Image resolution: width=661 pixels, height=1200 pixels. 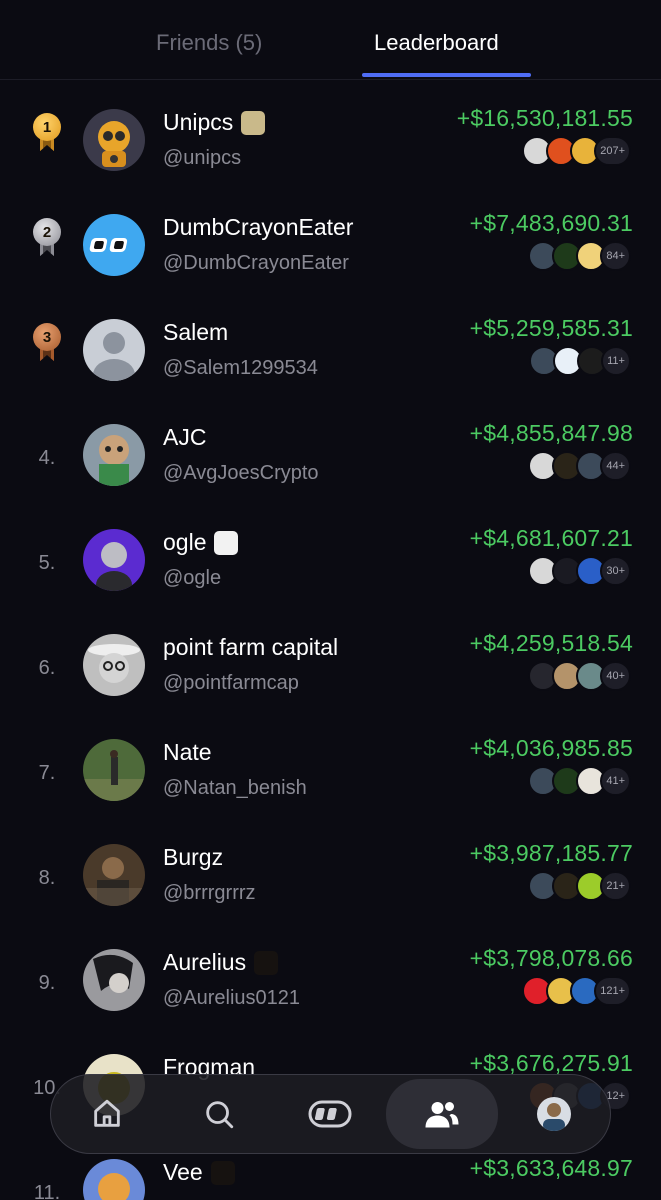 What do you see at coordinates (579, 676) in the screenshot?
I see `token-stack: 40+` at bounding box center [579, 676].